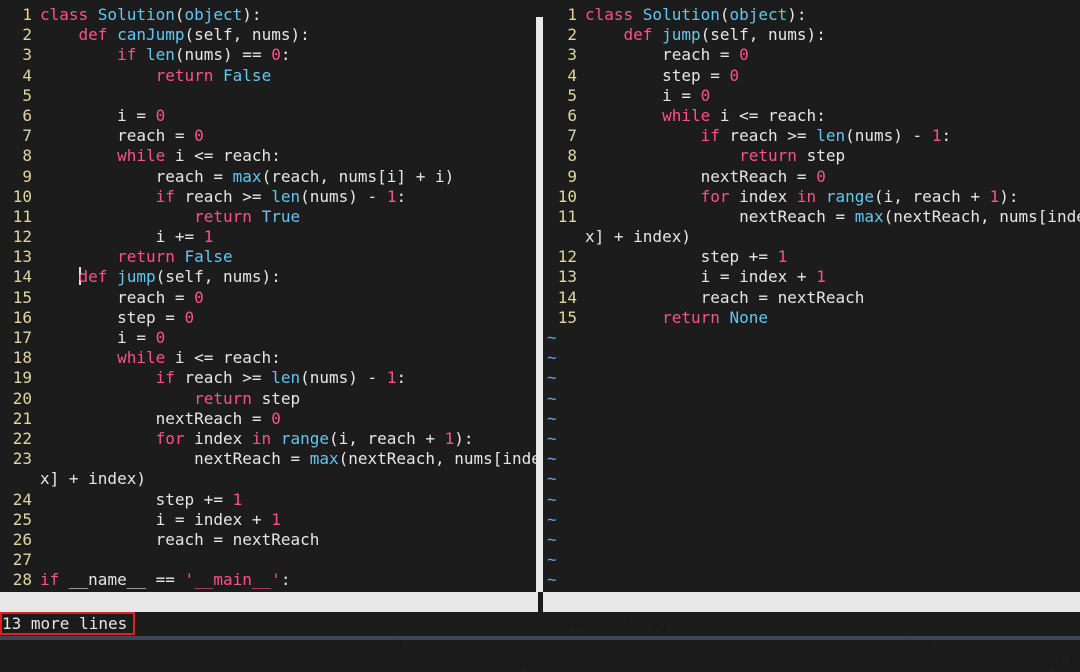 The height and width of the screenshot is (672, 1080). I want to click on code-line: 13 i = index + 1, so click(812, 277).